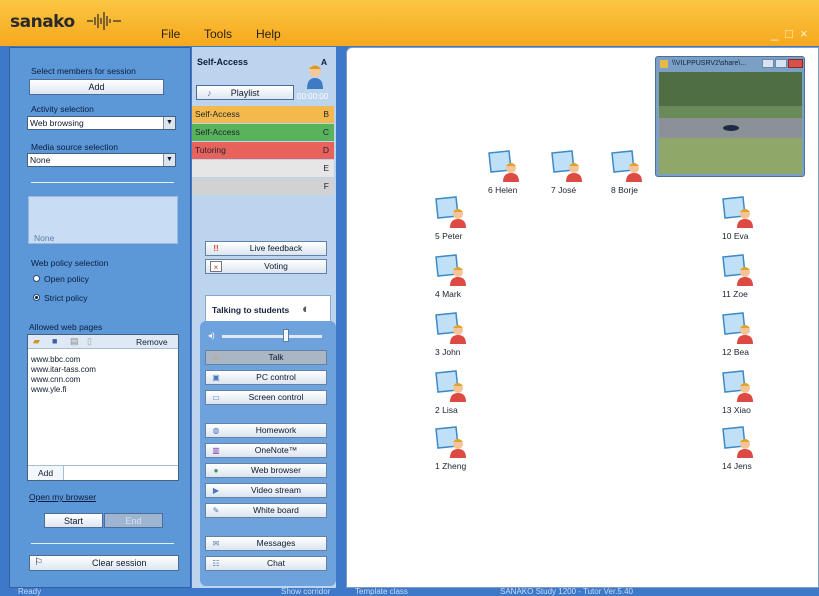  I want to click on group-b-row: Self-Access B, so click(263, 114).